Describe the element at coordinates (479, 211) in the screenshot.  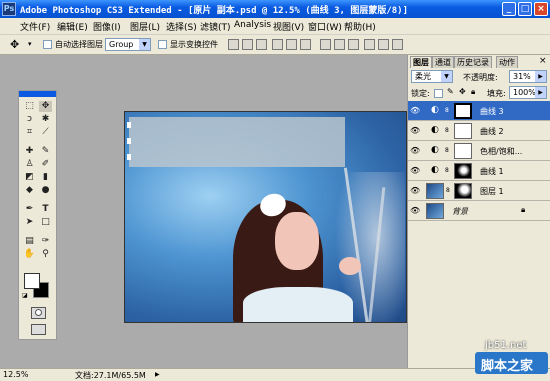
I see `layer-row-background: 👁︎ 背景 🔒︎` at that location.